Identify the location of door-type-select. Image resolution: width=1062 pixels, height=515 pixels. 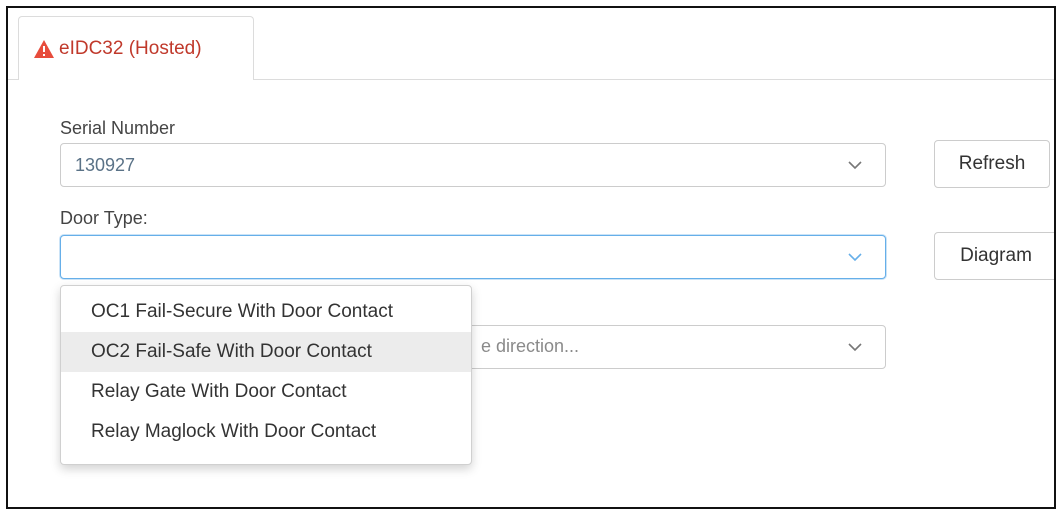
(473, 257).